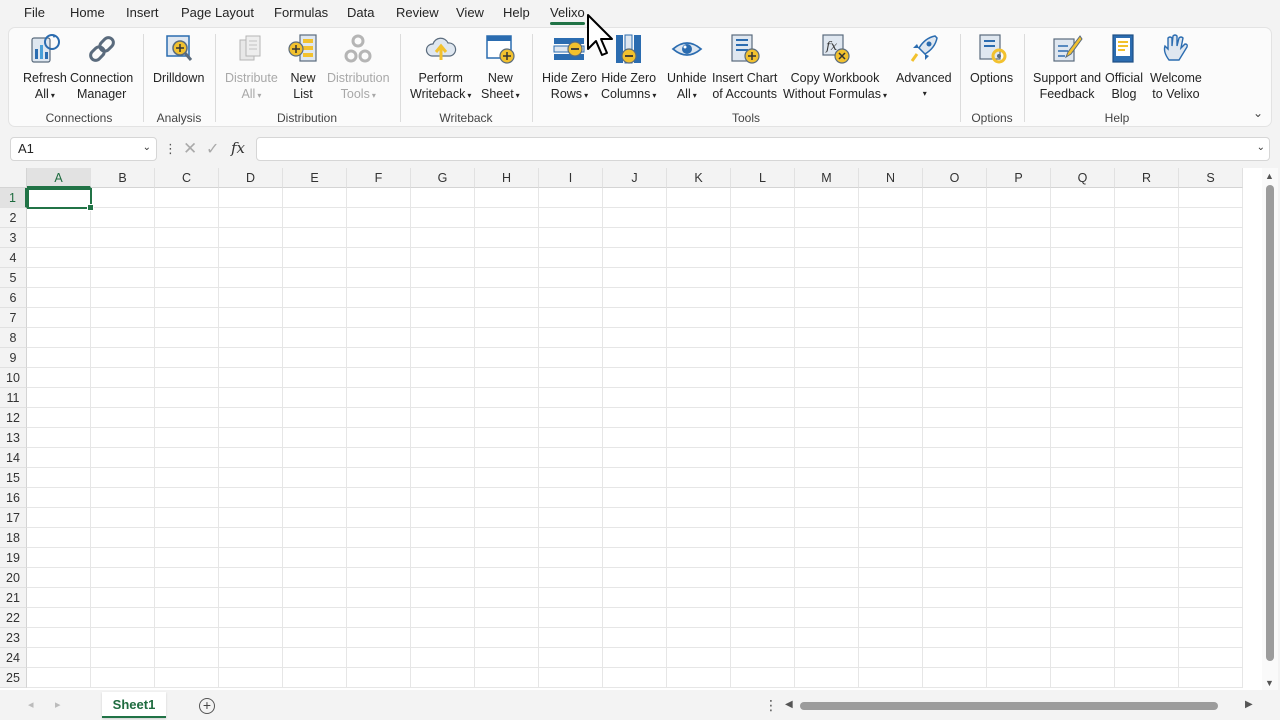  Describe the element at coordinates (379, 418) in the screenshot. I see `cell-f12` at that location.